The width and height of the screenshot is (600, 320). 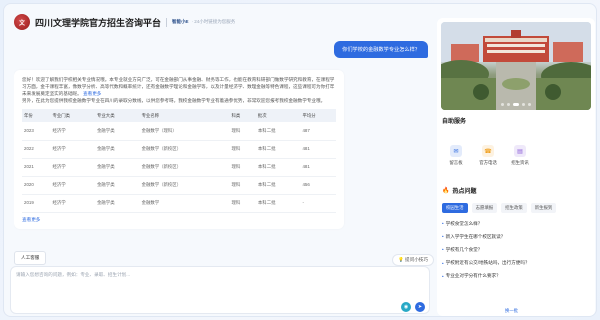 What do you see at coordinates (420, 307) in the screenshot?
I see `send-icon: ➤` at bounding box center [420, 307].